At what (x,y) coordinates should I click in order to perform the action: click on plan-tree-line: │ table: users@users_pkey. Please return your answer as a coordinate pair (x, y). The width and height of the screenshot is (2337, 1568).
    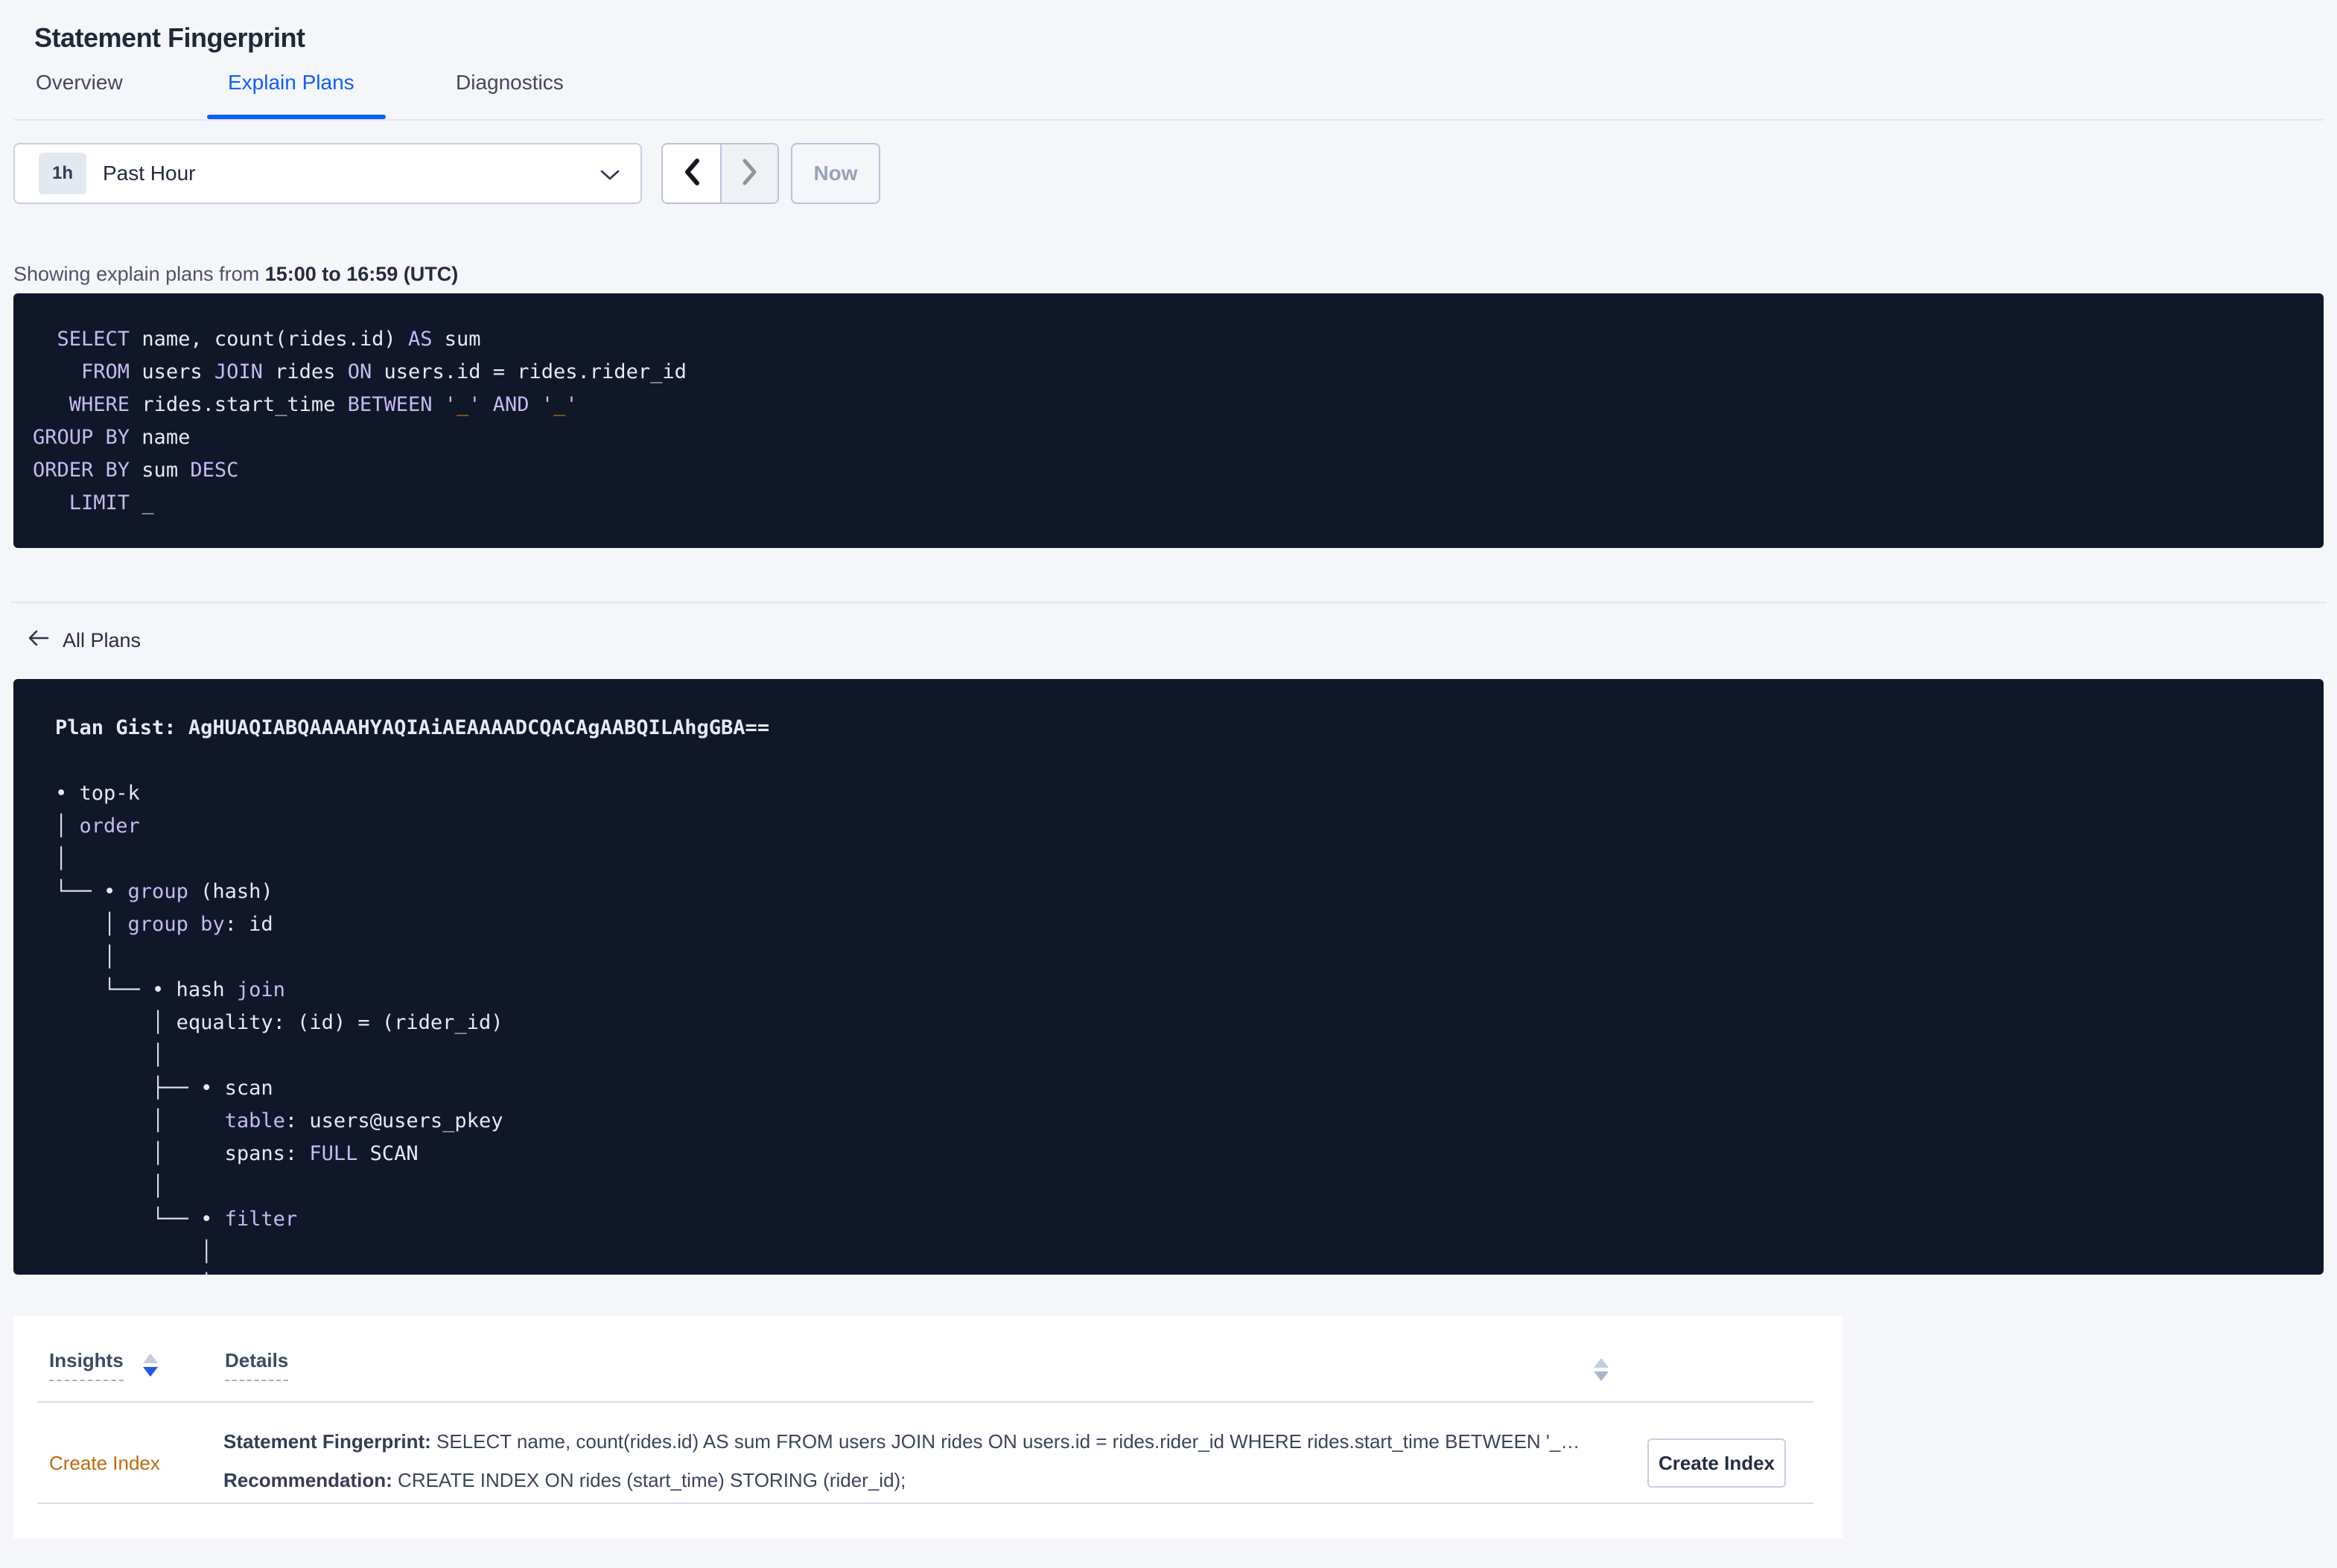
    Looking at the image, I should click on (279, 1120).